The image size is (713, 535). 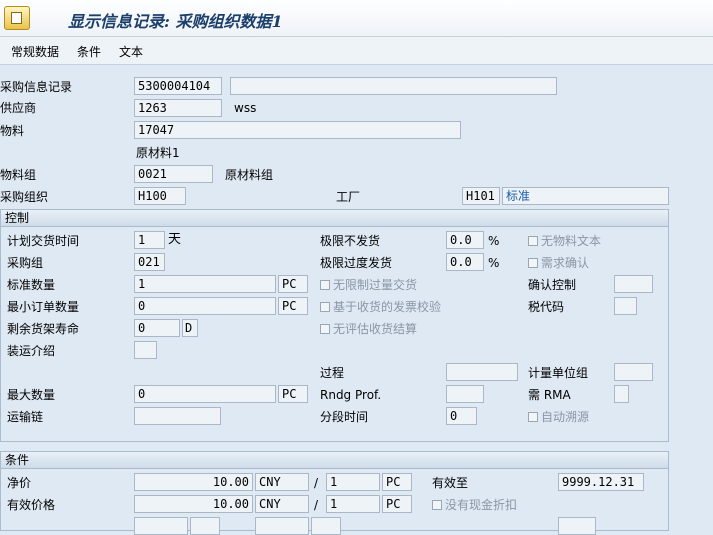 I want to click on conditions-group-header: 条件, so click(x=334, y=460).